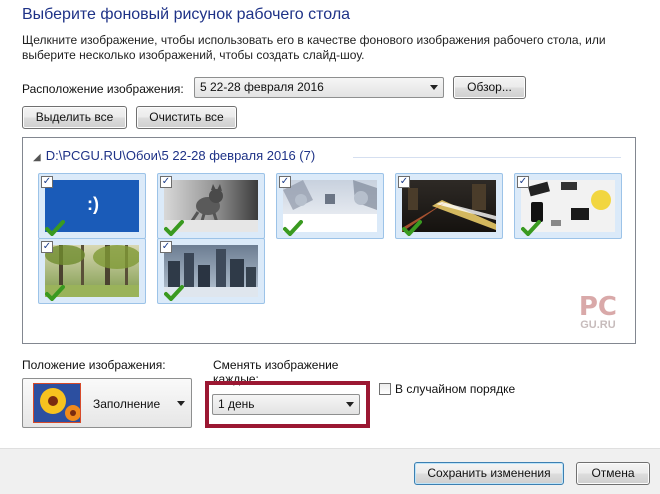  I want to click on picture-position-label: Положение изображения:, so click(94, 365).